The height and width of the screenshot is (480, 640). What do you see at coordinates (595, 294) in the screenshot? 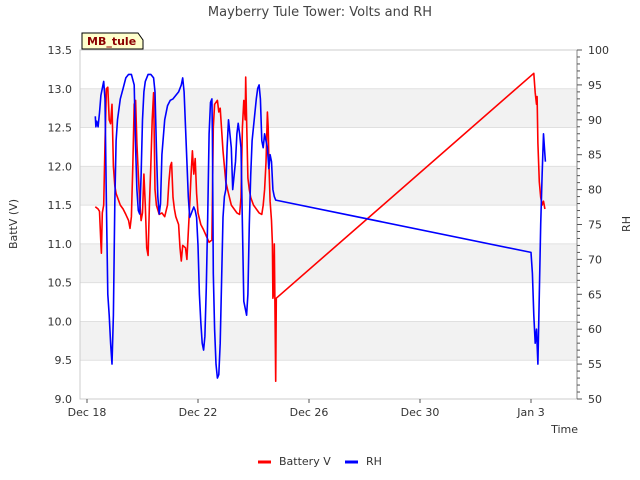
I see `right-tick-label: 65` at bounding box center [595, 294].